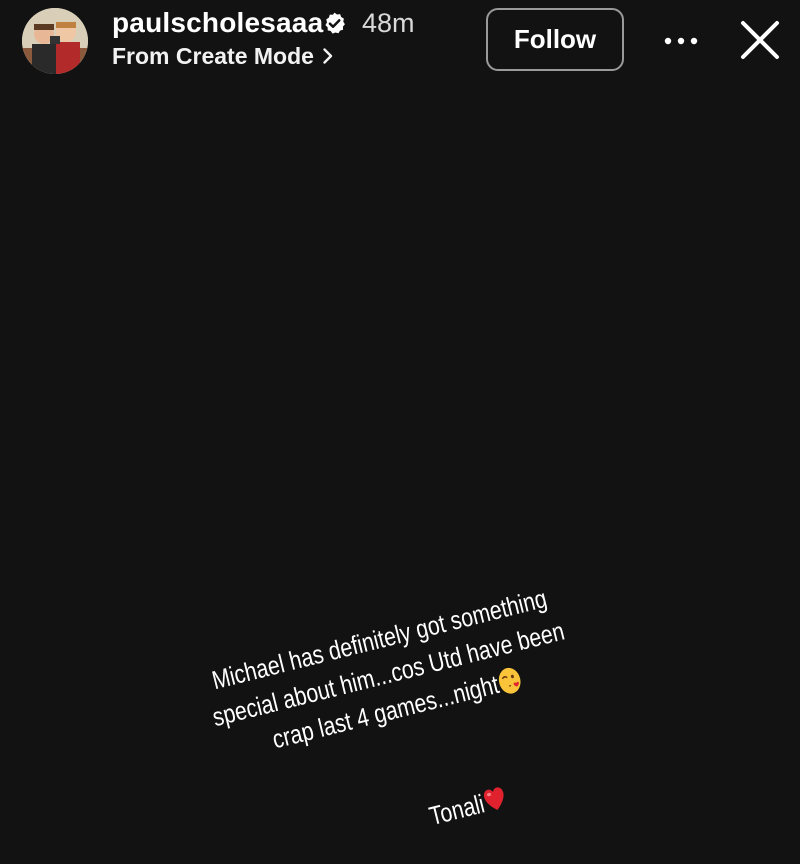 The image size is (800, 864). I want to click on verified-badge-icon, so click(334, 23).